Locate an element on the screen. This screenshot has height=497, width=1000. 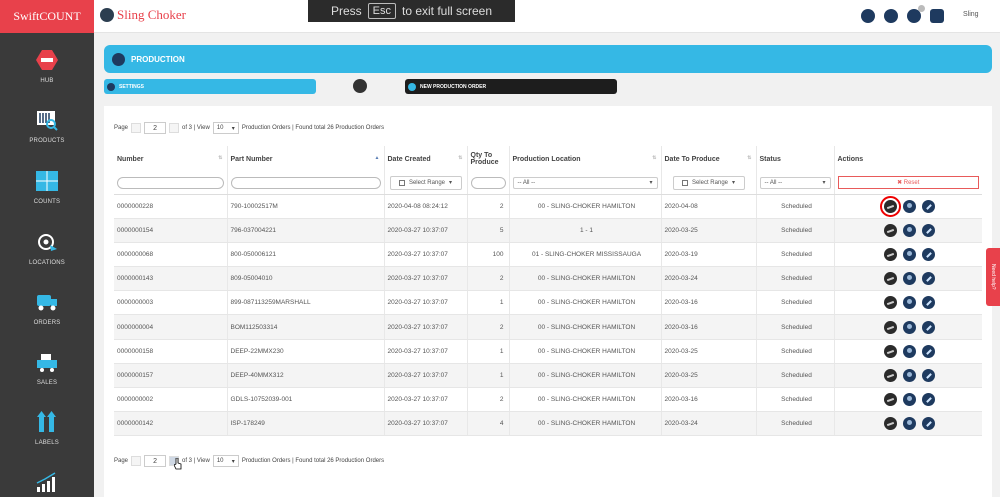
cell-location: 00 - SLING-CHOKER HAMILTON is located at coordinates (584, 376).